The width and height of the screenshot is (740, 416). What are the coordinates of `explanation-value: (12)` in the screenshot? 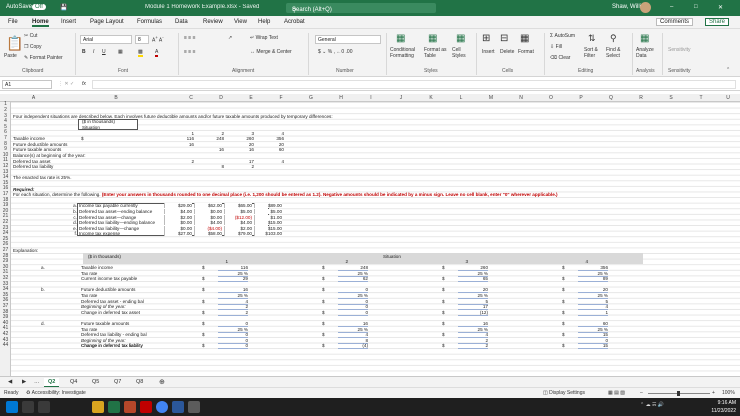 It's located at (473, 313).